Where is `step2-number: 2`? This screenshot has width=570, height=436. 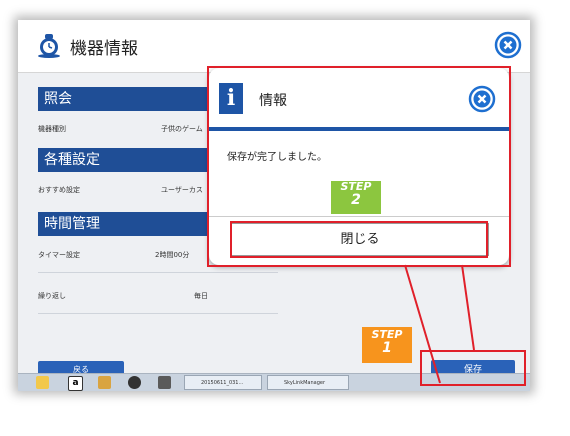 step2-number: 2 is located at coordinates (356, 200).